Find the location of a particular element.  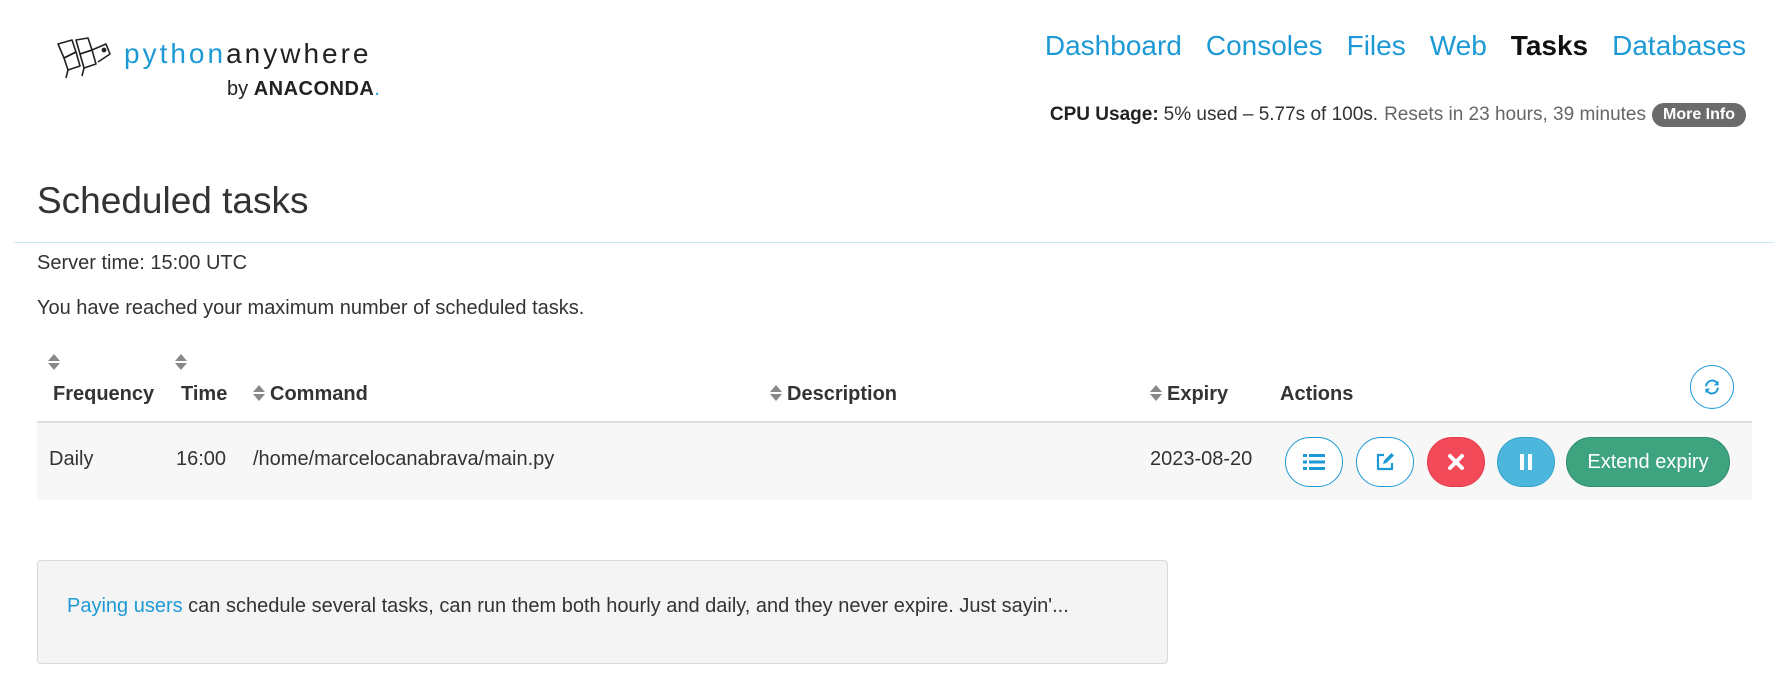

page-title: Scheduled tasks is located at coordinates (173, 200).